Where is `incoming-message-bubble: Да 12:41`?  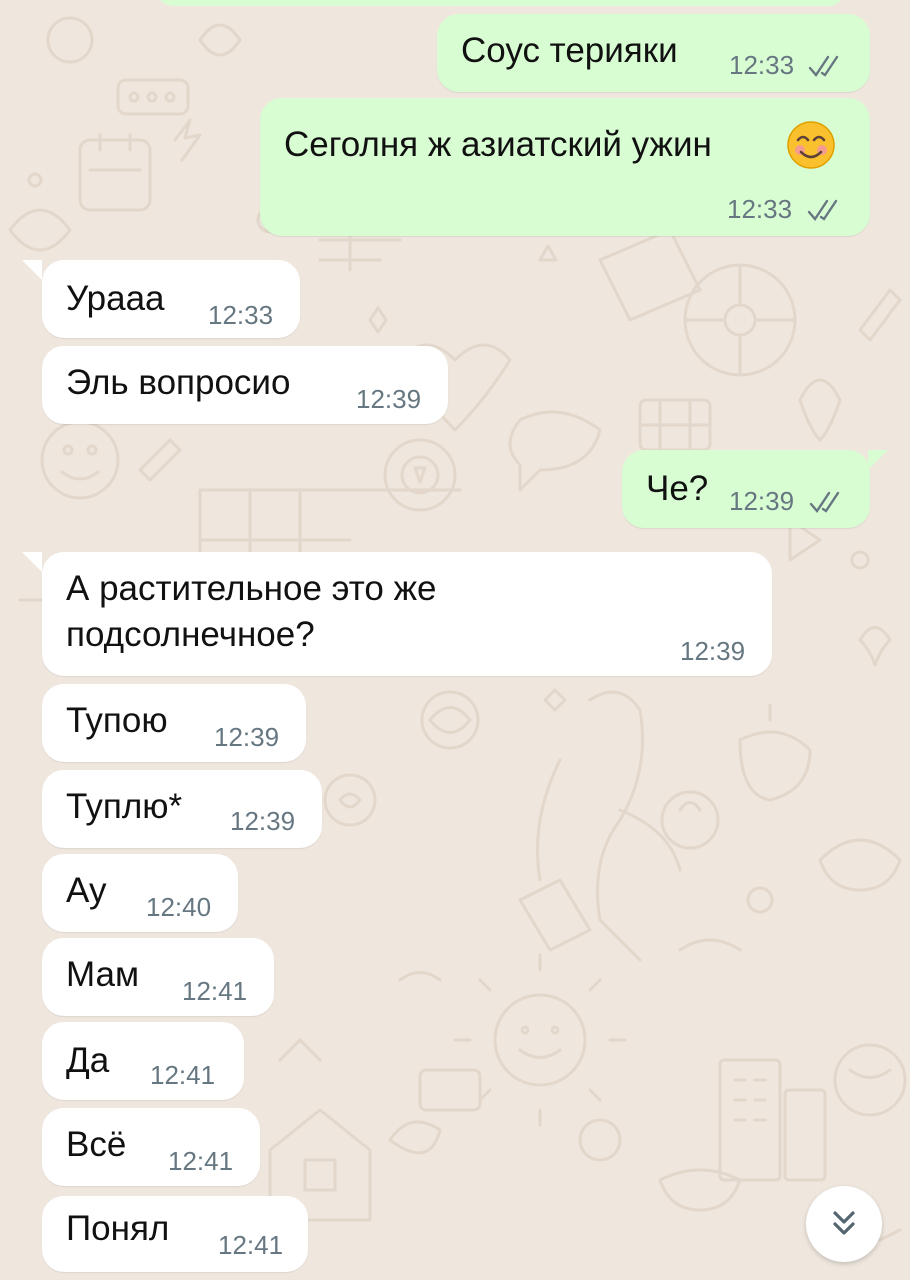 incoming-message-bubble: Да 12:41 is located at coordinates (143, 1061).